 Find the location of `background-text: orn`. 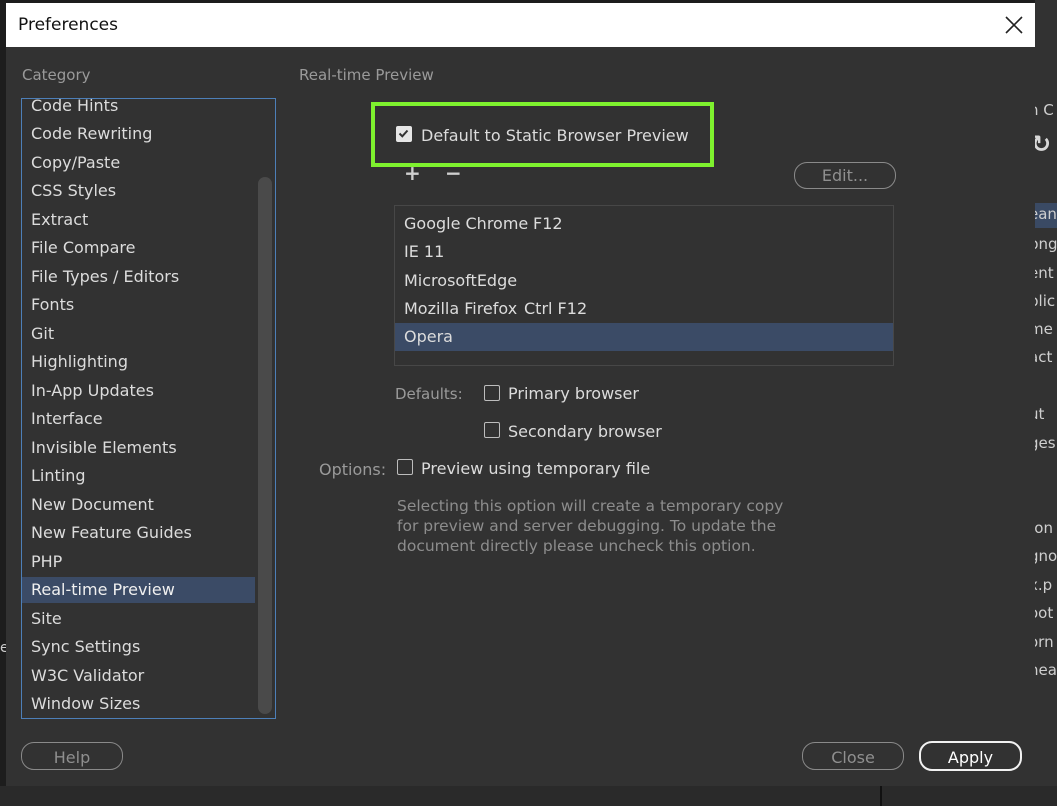

background-text: orn is located at coordinates (1044, 642).